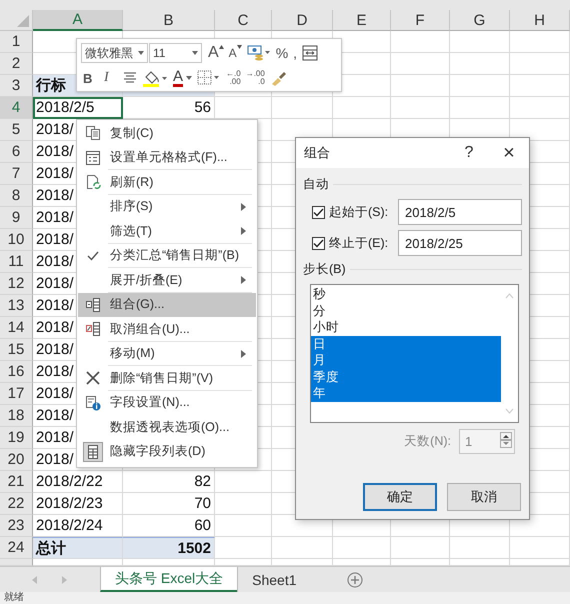 Image resolution: width=570 pixels, height=604 pixels. Describe the element at coordinates (16, 482) in the screenshot. I see `row-header: 21` at that location.